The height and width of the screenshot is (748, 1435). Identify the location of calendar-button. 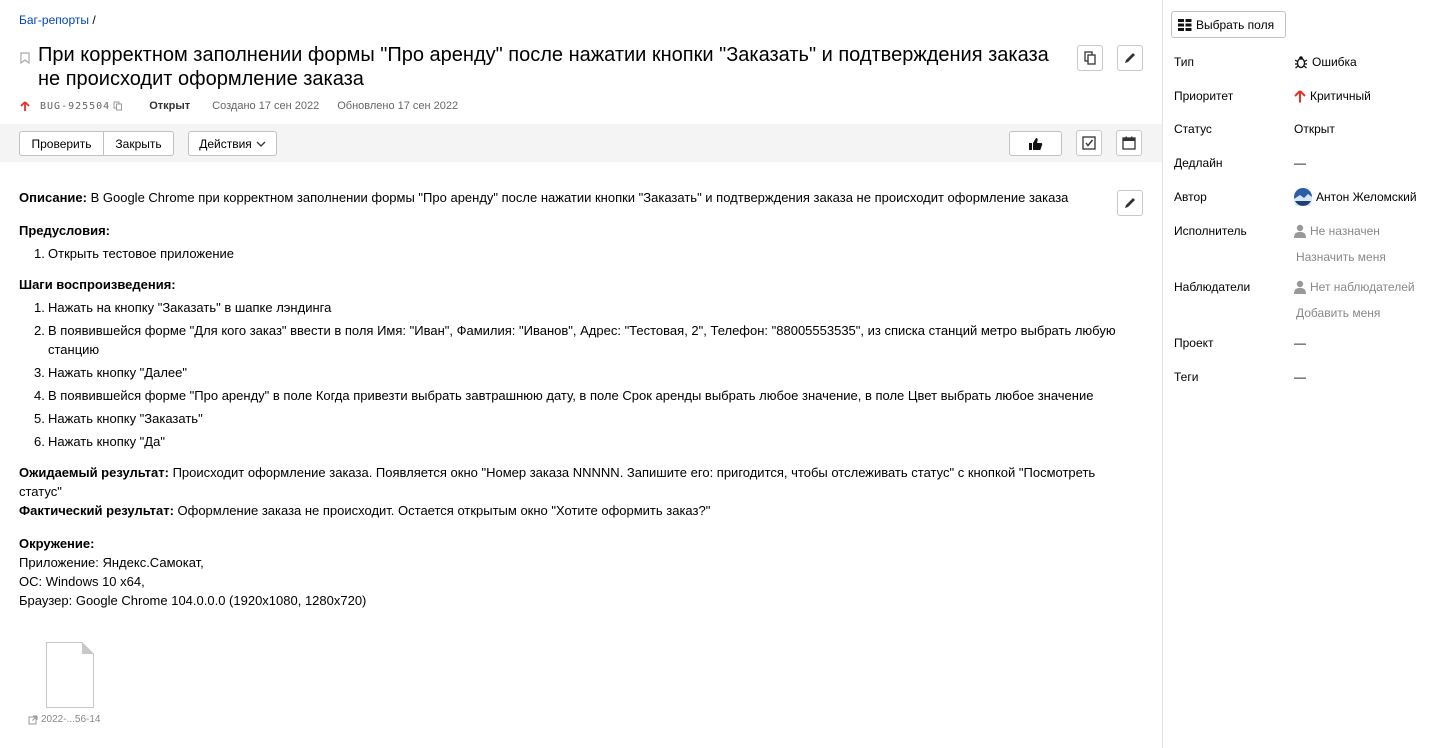
(1129, 143).